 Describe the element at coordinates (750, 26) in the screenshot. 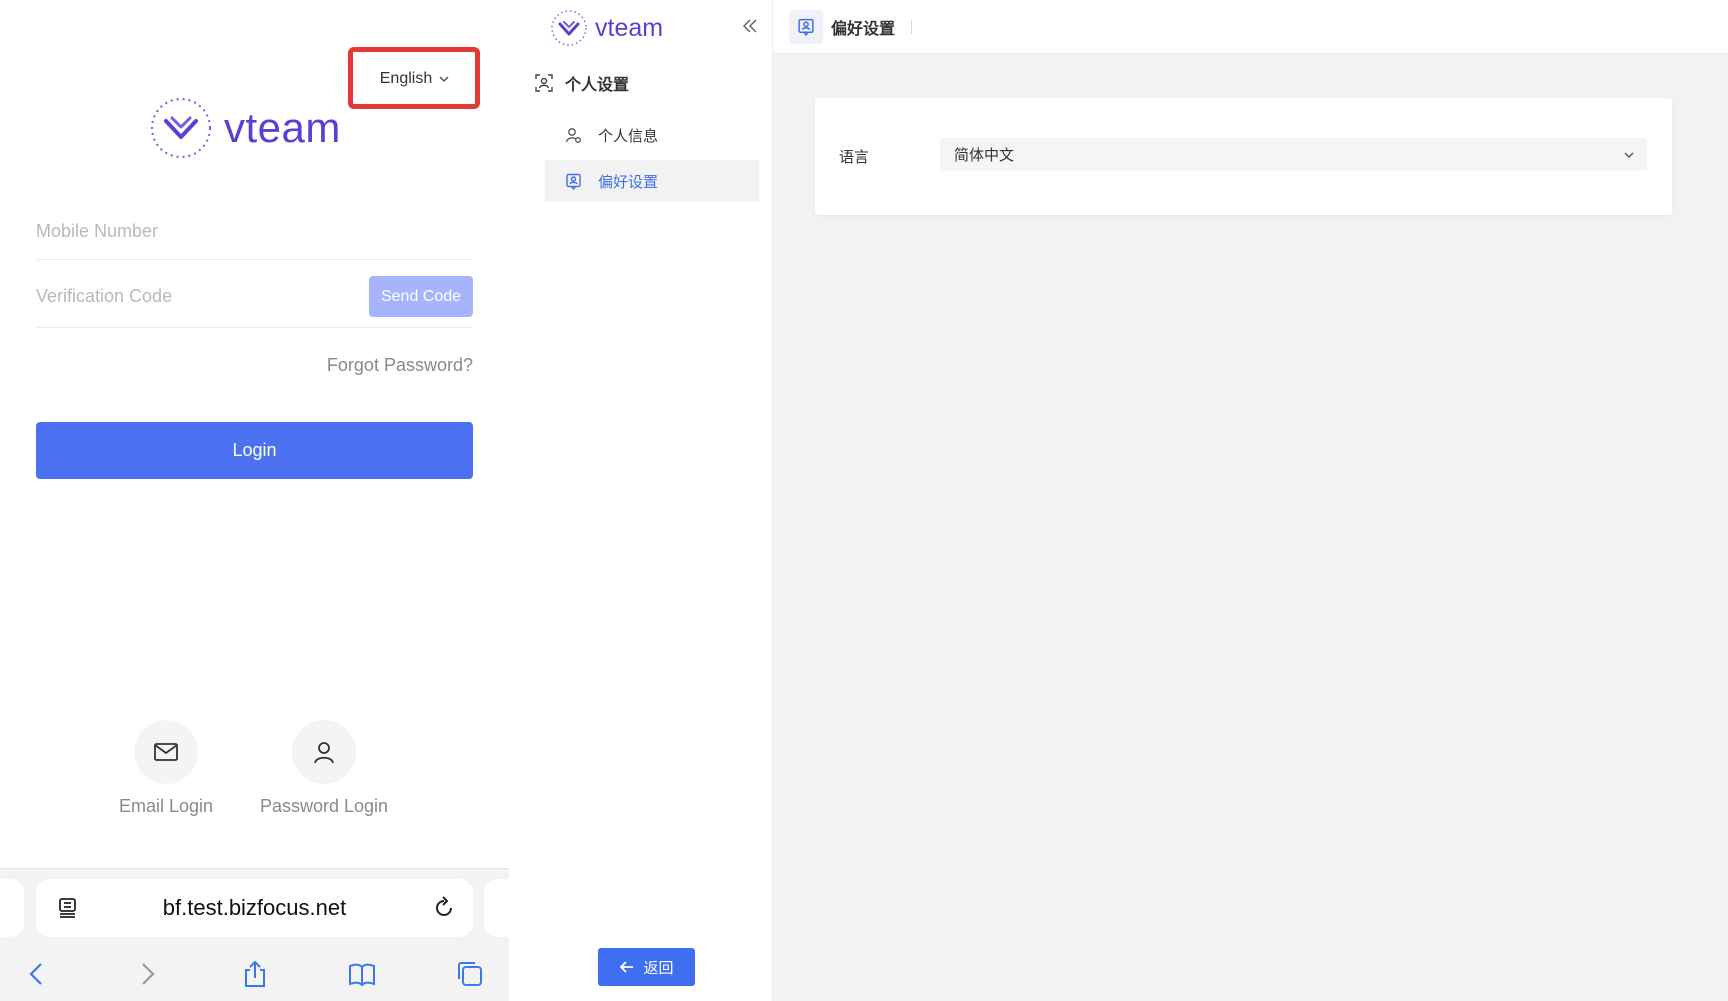

I see `collapse-sidebar-icon` at that location.